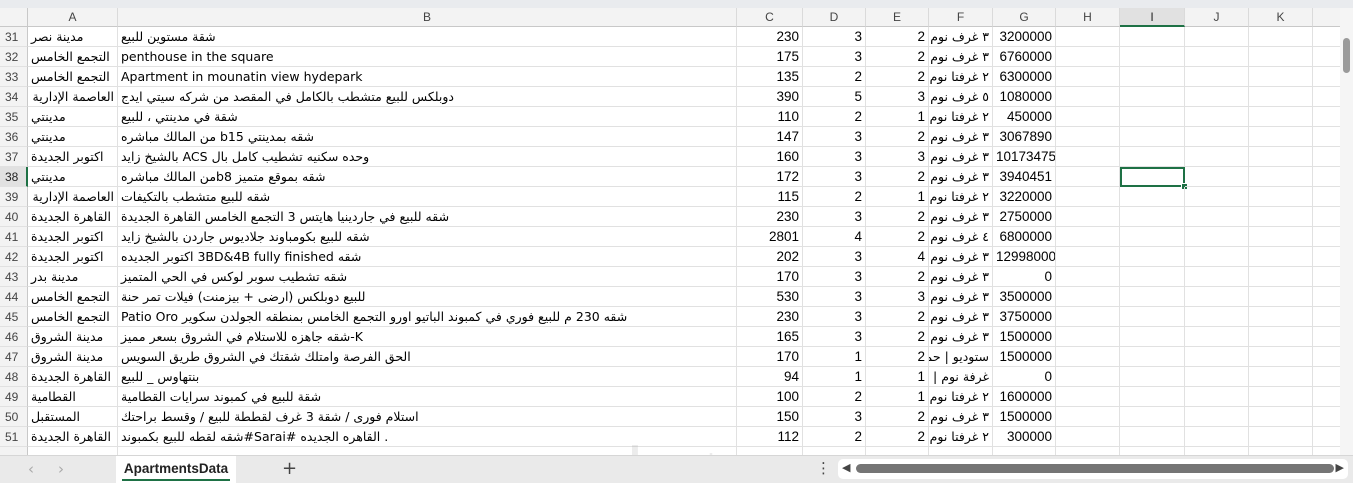  Describe the element at coordinates (823, 468) in the screenshot. I see `more-vertical-icon: ⋮` at that location.